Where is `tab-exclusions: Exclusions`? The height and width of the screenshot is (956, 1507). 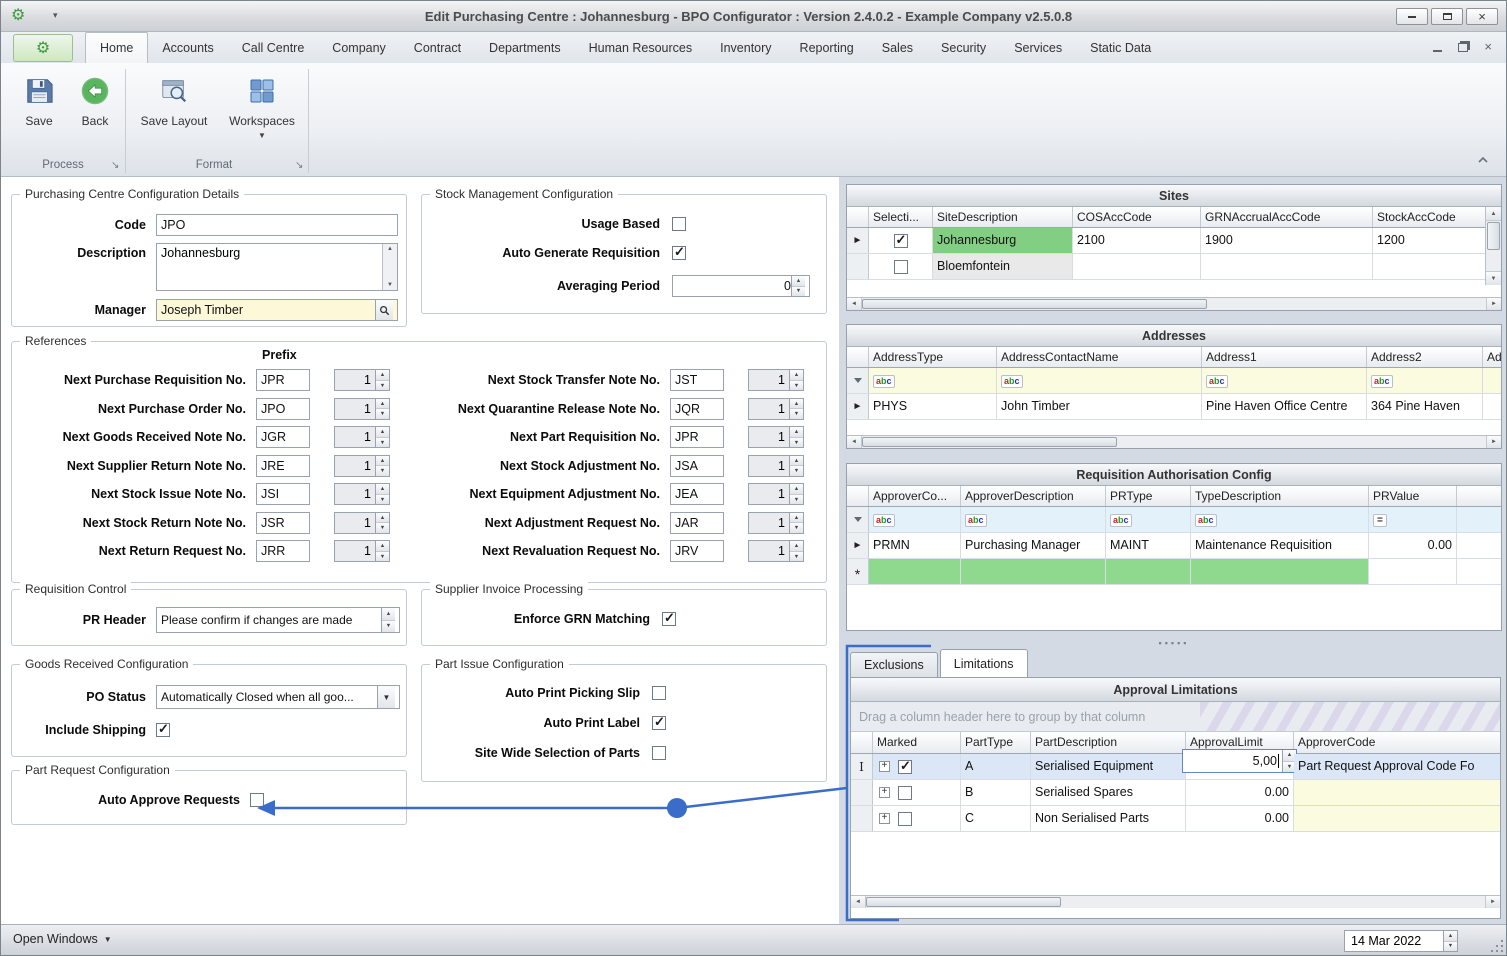 tab-exclusions: Exclusions is located at coordinates (894, 664).